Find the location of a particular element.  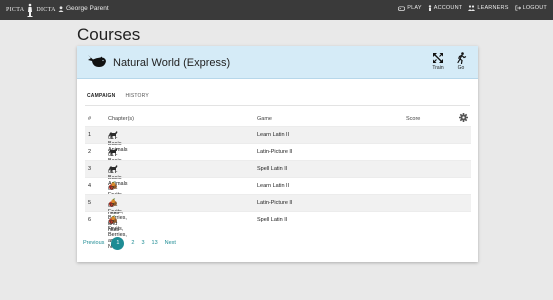

row-number: 2 is located at coordinates (90, 152).